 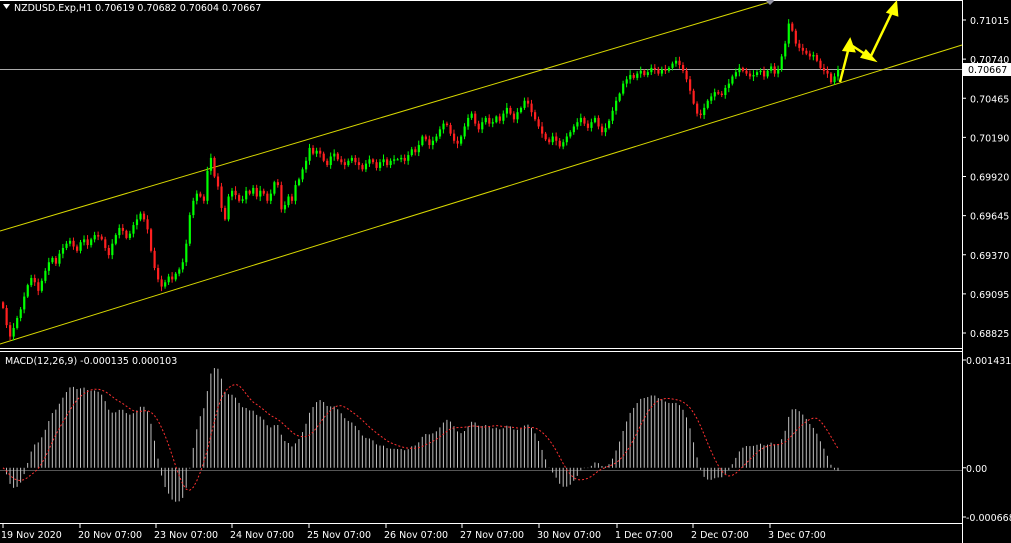 I want to click on current-price-label: 0.70667, so click(x=987, y=70).